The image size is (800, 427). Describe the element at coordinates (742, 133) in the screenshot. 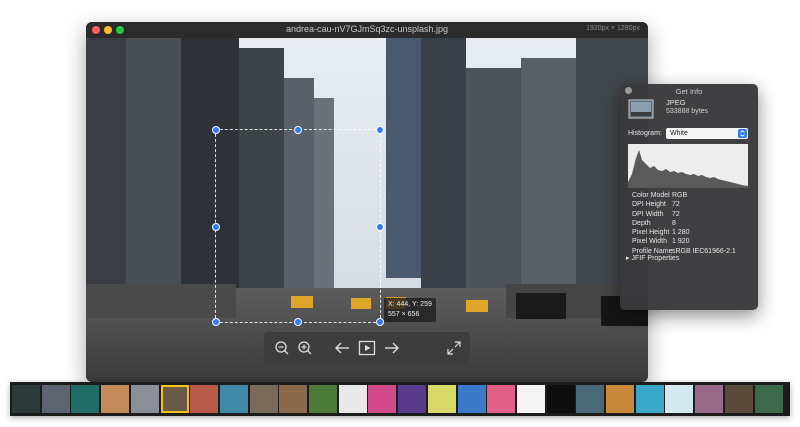

I see `chevron-updown-icon` at that location.